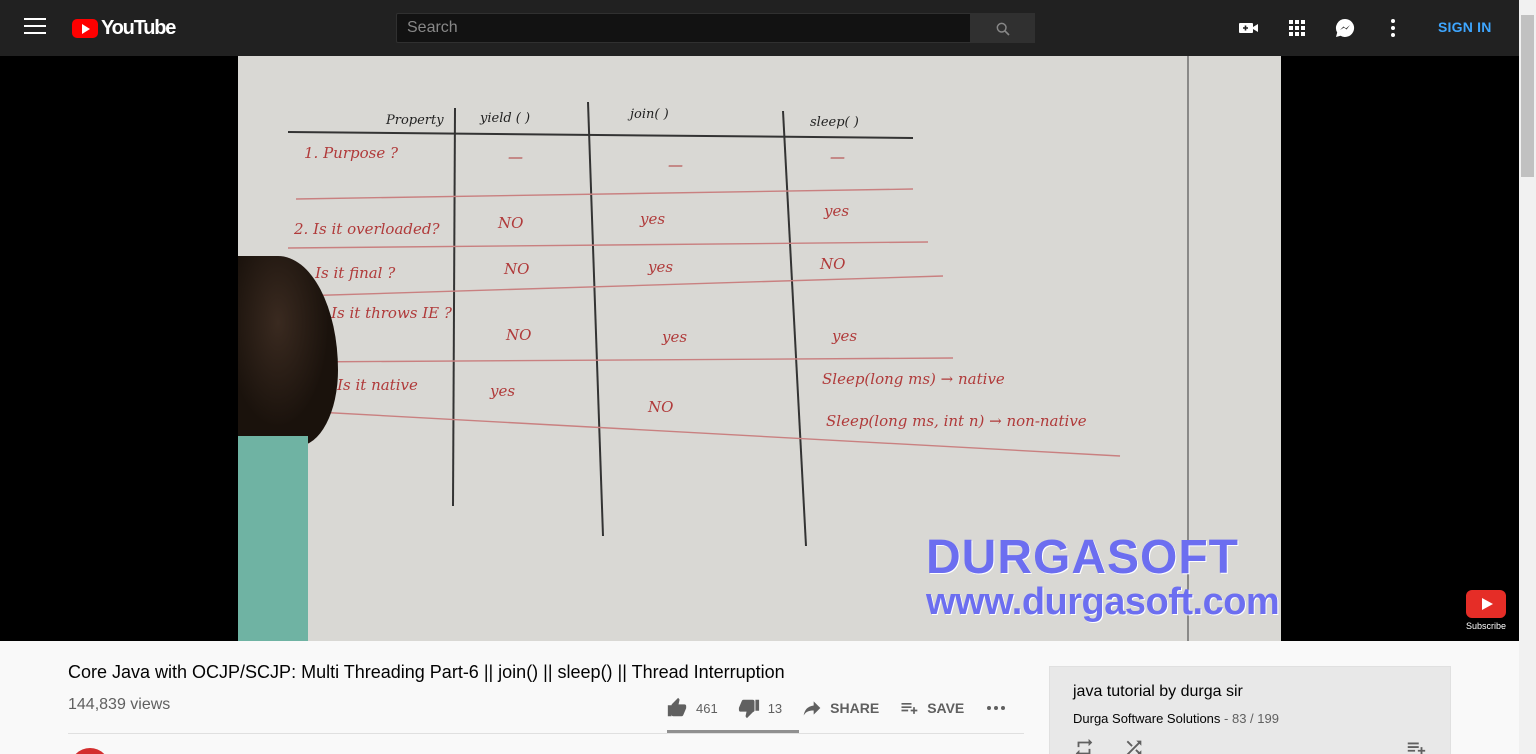 Image resolution: width=1536 pixels, height=754 pixels. Describe the element at coordinates (677, 707) in the screenshot. I see `thumbs-up-icon` at that location.